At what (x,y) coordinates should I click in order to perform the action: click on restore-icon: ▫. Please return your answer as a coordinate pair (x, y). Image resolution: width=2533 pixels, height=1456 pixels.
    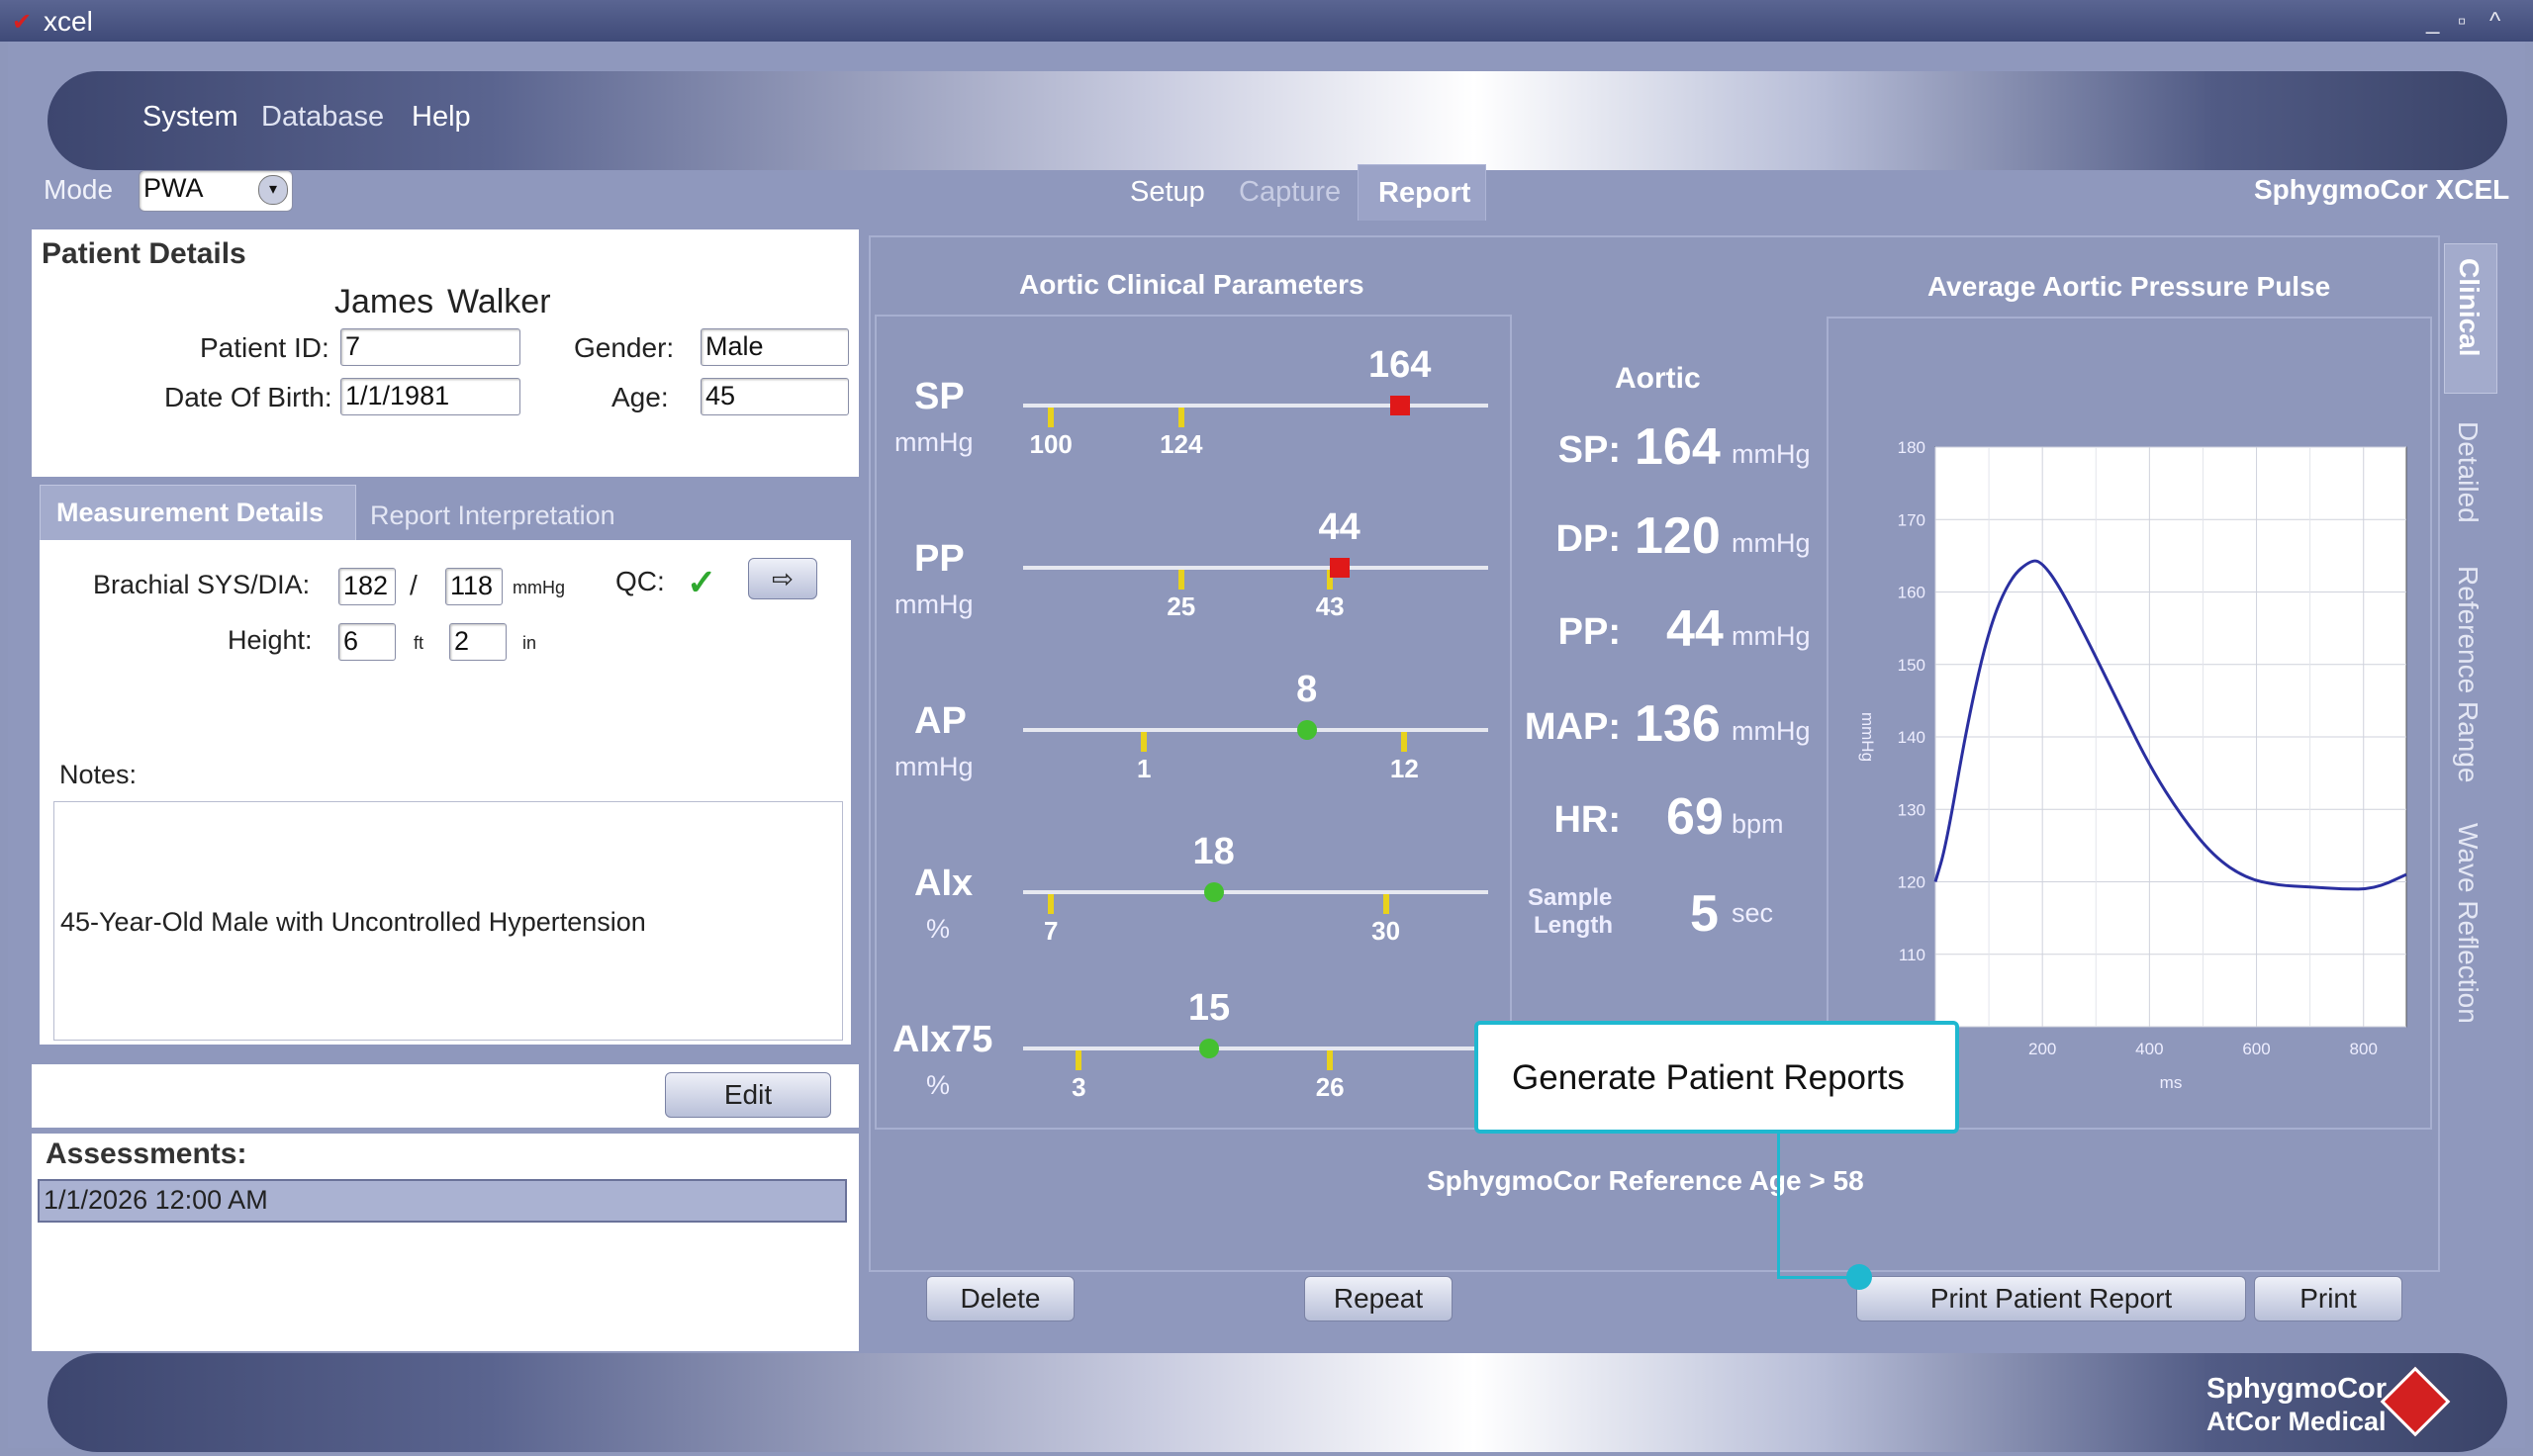
    Looking at the image, I should click on (2462, 22).